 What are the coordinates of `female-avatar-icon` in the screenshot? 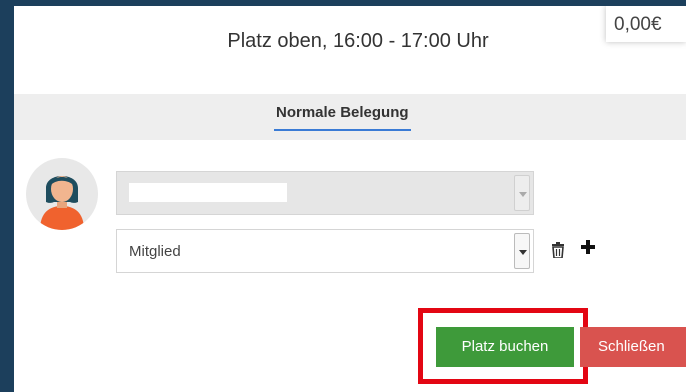 It's located at (62, 194).